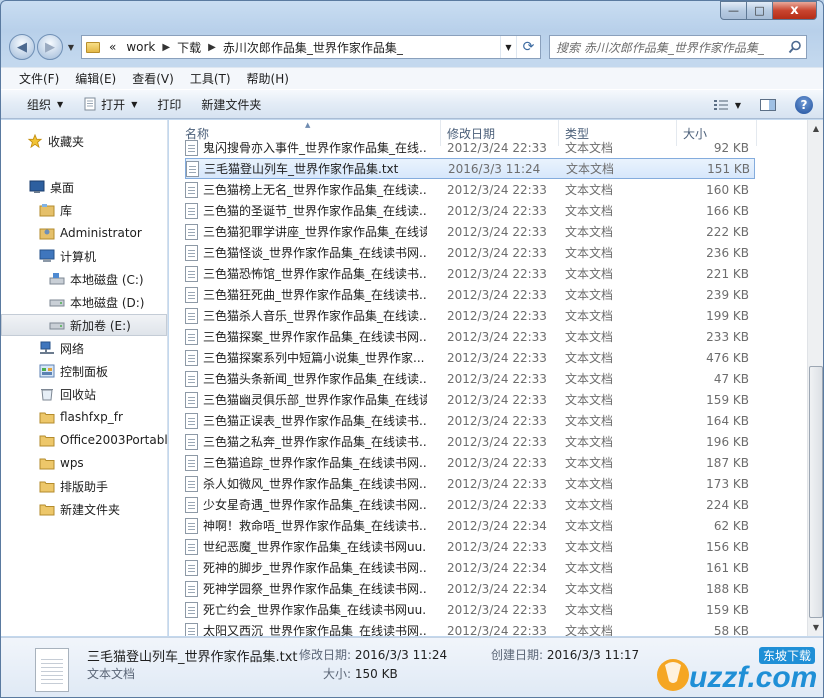 This screenshot has width=824, height=698. I want to click on network-icon, so click(47, 347).